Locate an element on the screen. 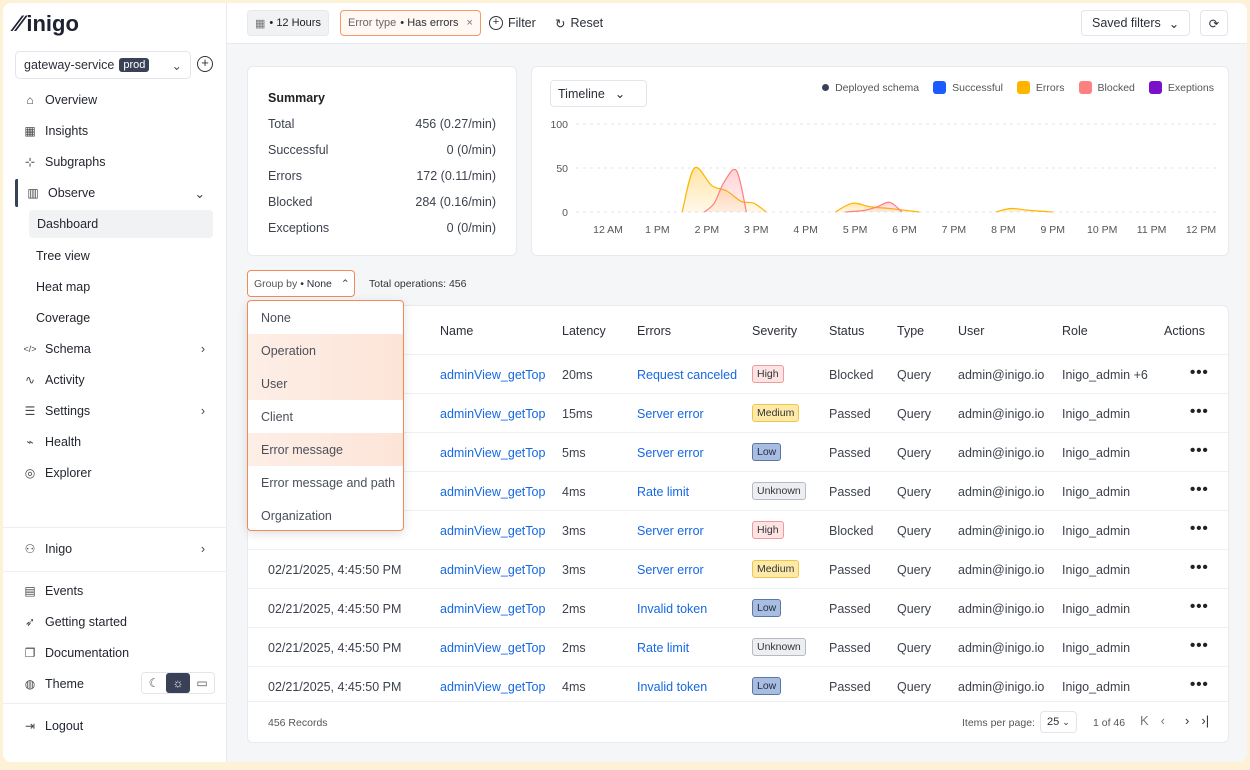  sidebar-item-events: ▤ Events is located at coordinates (114, 591).